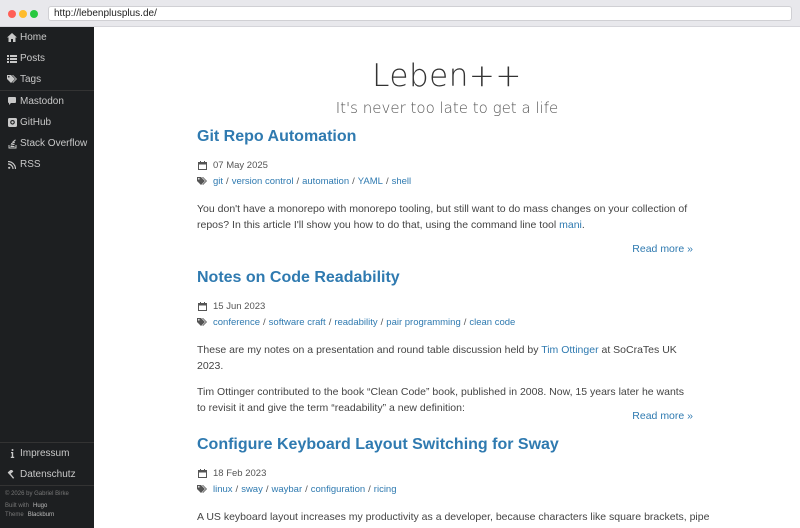 The height and width of the screenshot is (528, 800). What do you see at coordinates (569, 350) in the screenshot?
I see `tim-ottinger-link: Tim Ottinger` at bounding box center [569, 350].